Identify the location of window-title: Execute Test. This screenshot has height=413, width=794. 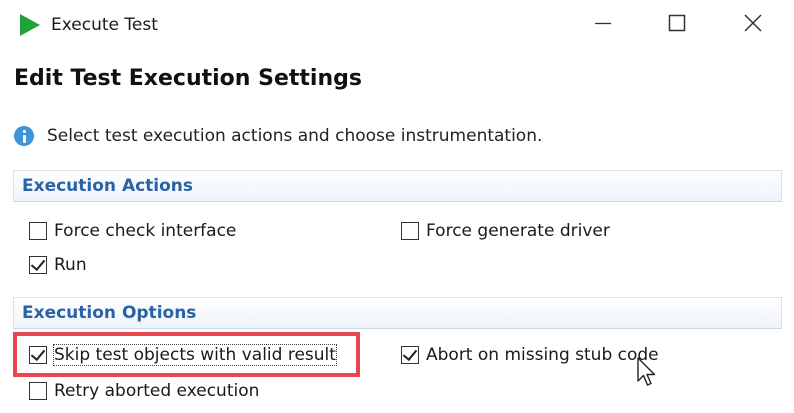
(104, 25).